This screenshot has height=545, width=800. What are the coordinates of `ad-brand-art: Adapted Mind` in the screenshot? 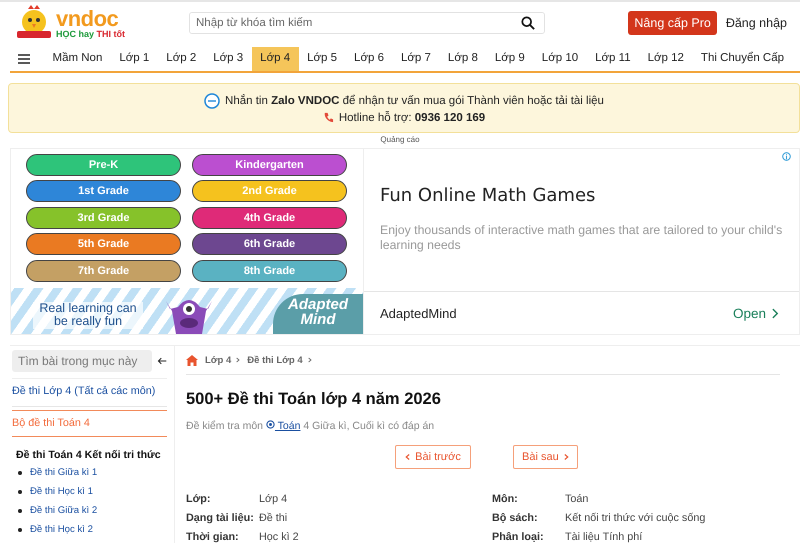 It's located at (318, 314).